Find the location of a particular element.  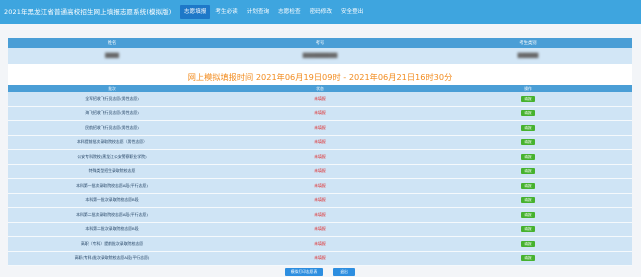

col-exam-no-header: 考号 is located at coordinates (320, 43).